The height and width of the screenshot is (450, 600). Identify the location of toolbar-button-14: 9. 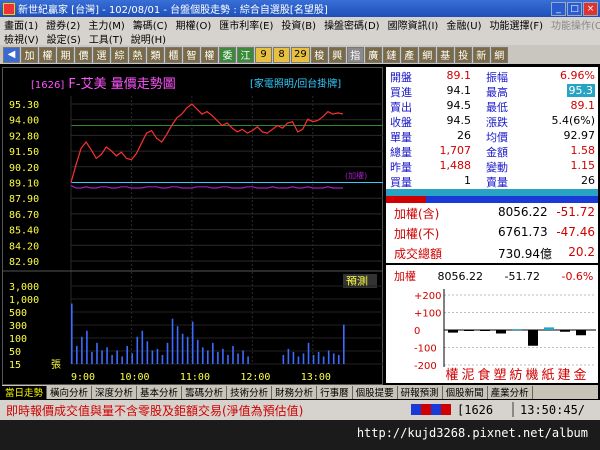
(263, 54).